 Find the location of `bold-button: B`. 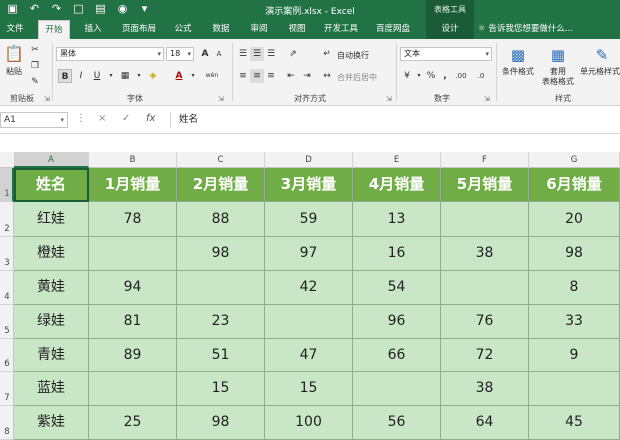

bold-button: B is located at coordinates (65, 76).